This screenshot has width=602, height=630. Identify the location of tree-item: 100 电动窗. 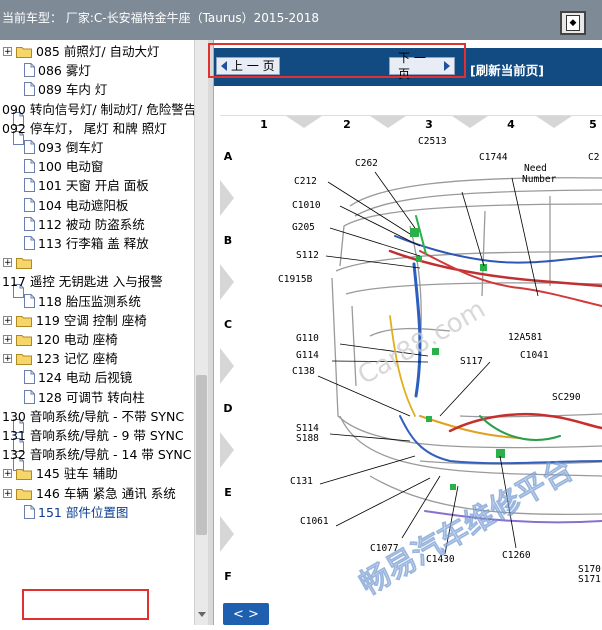
(97, 167).